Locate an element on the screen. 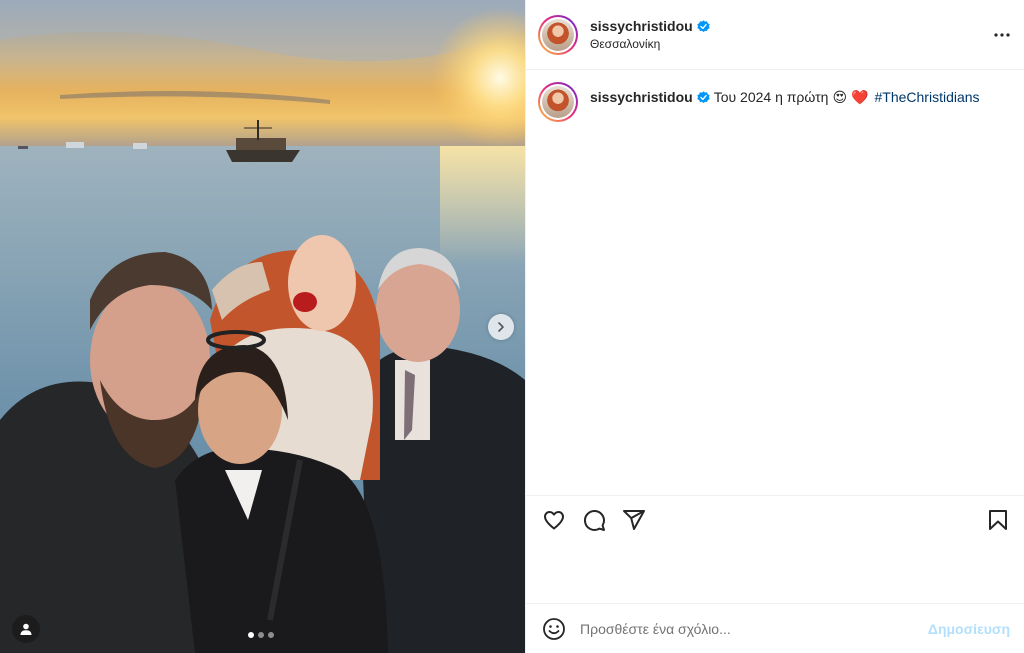 The image size is (1024, 653). caption-body: Του 2024 η πρώτη is located at coordinates (771, 97).